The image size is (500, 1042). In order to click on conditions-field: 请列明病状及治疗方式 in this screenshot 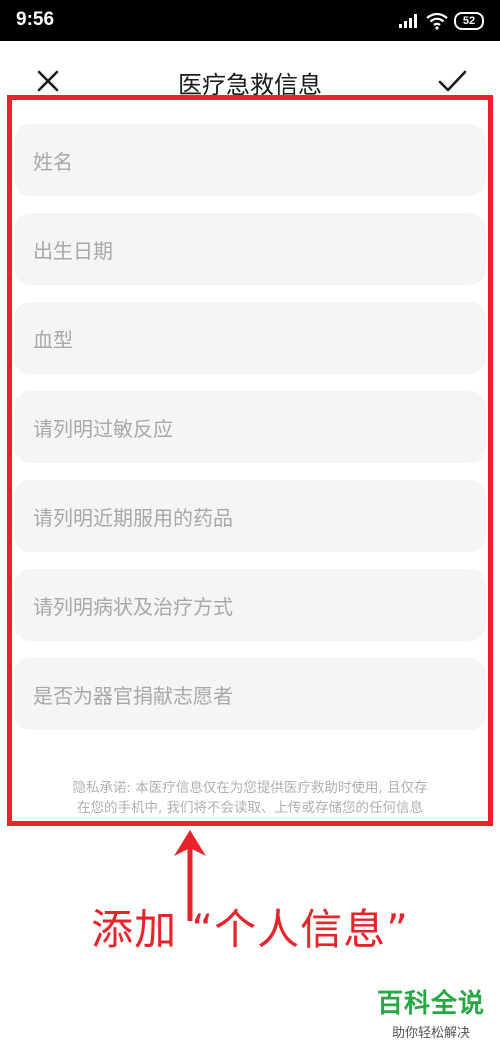, I will do `click(250, 605)`.